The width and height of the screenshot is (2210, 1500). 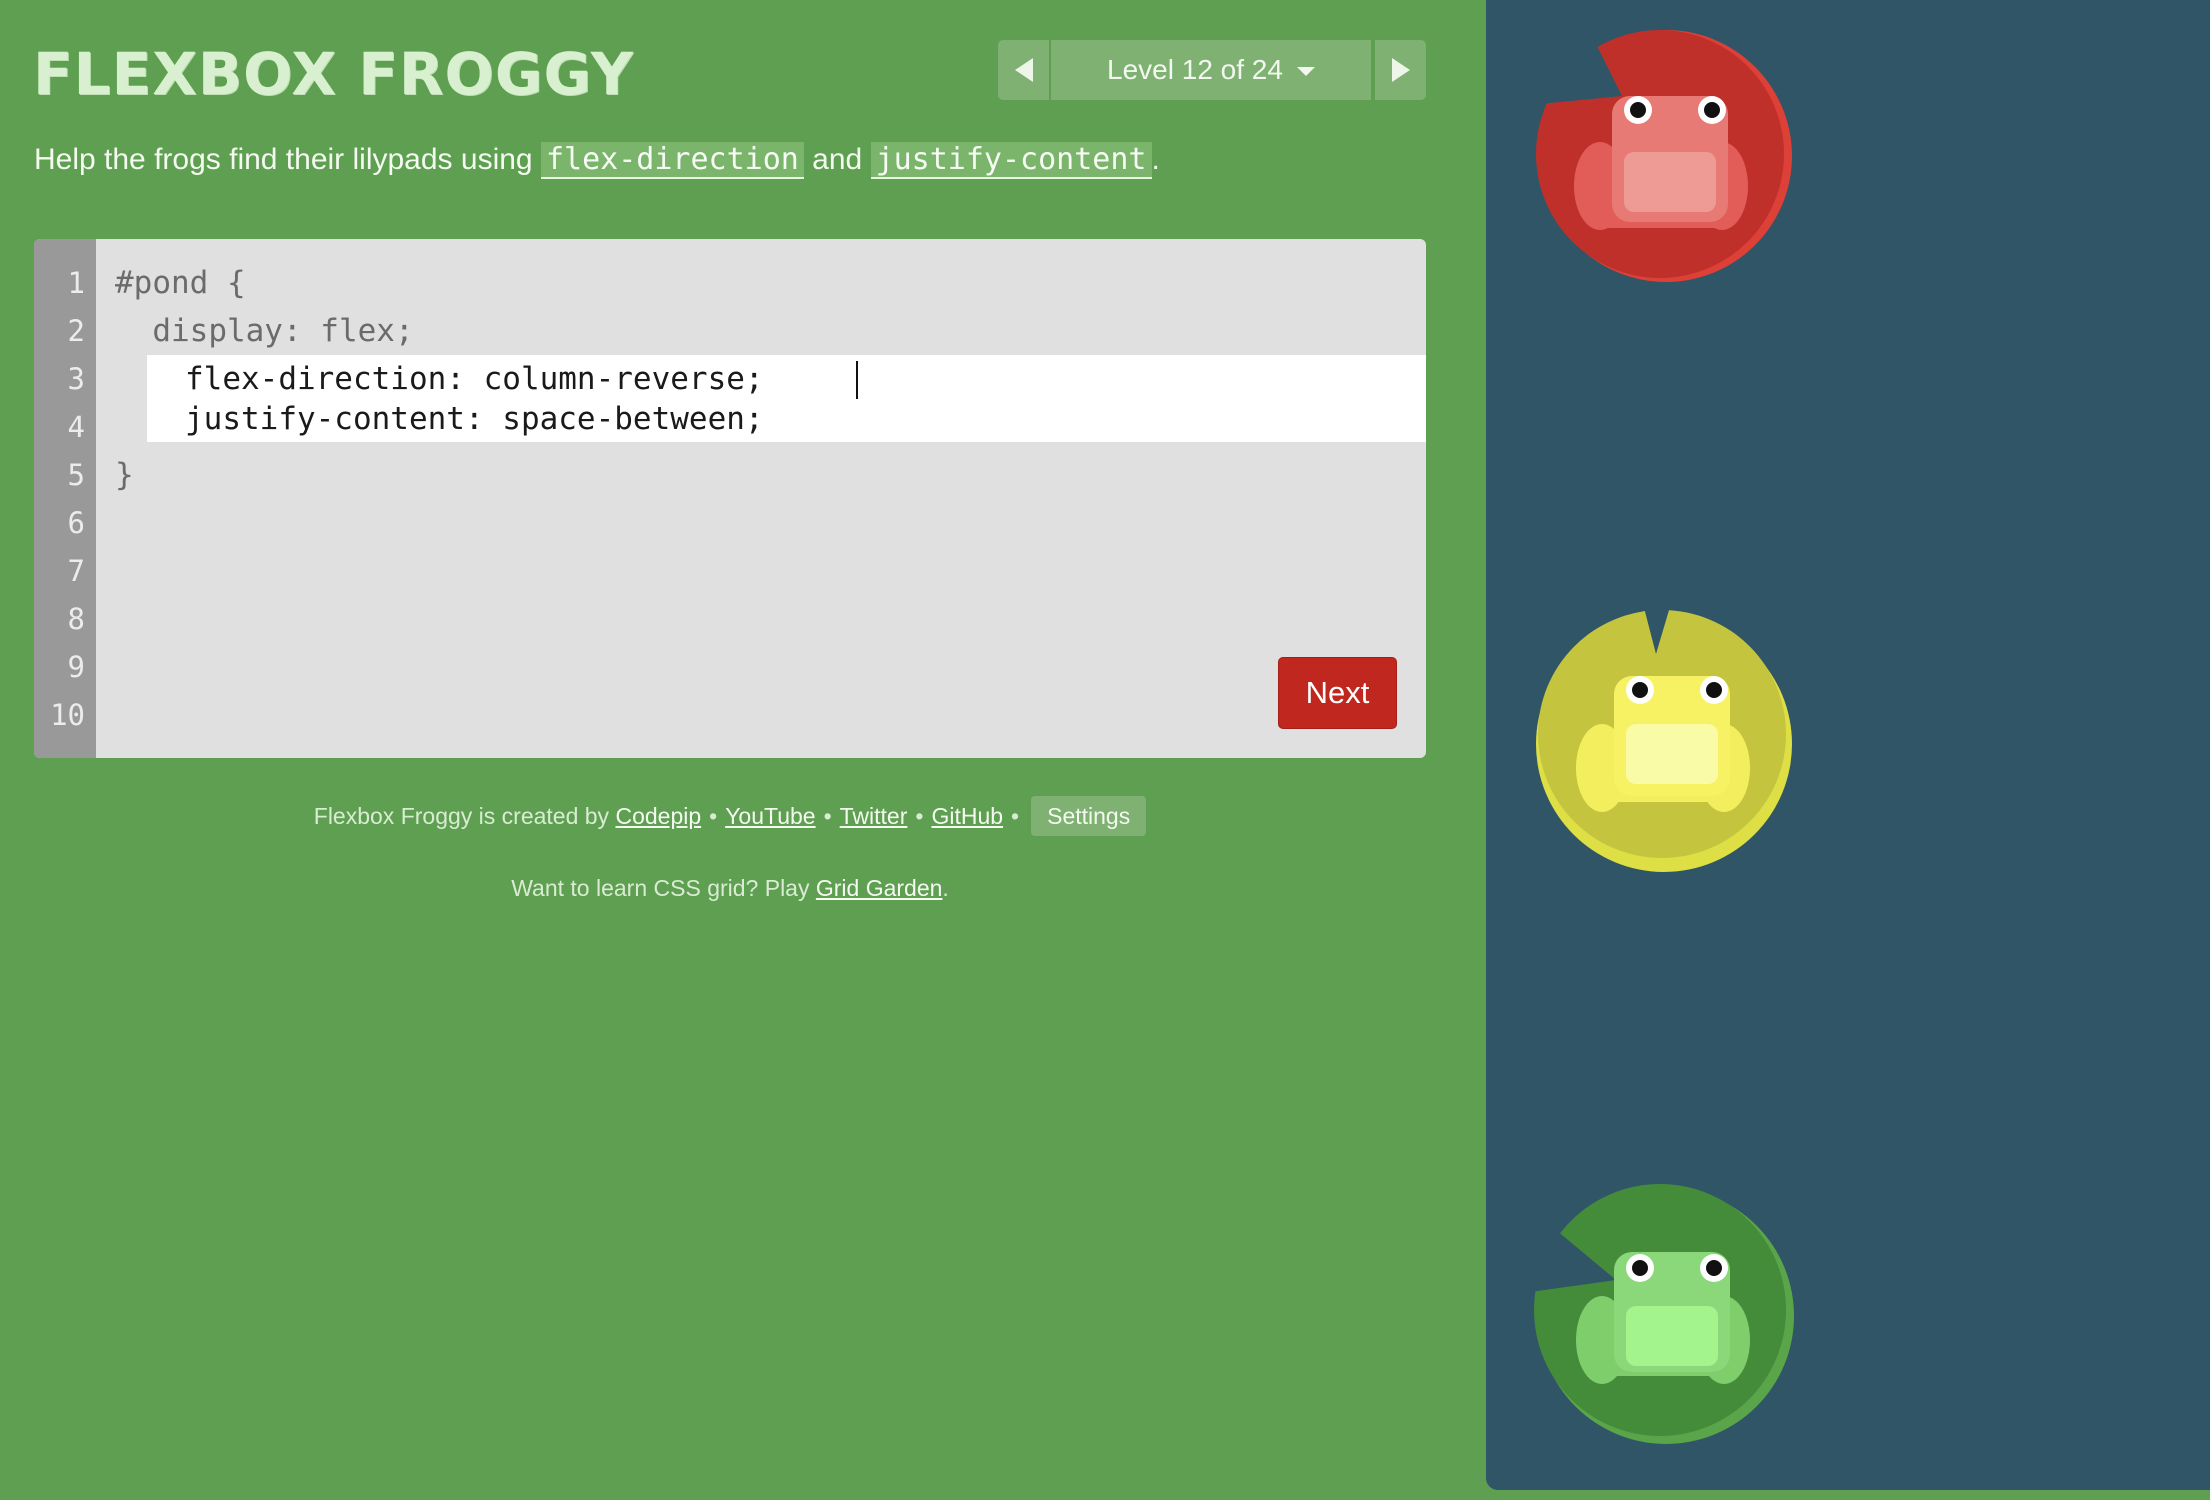 I want to click on link-youtube: YouTube, so click(x=770, y=816).